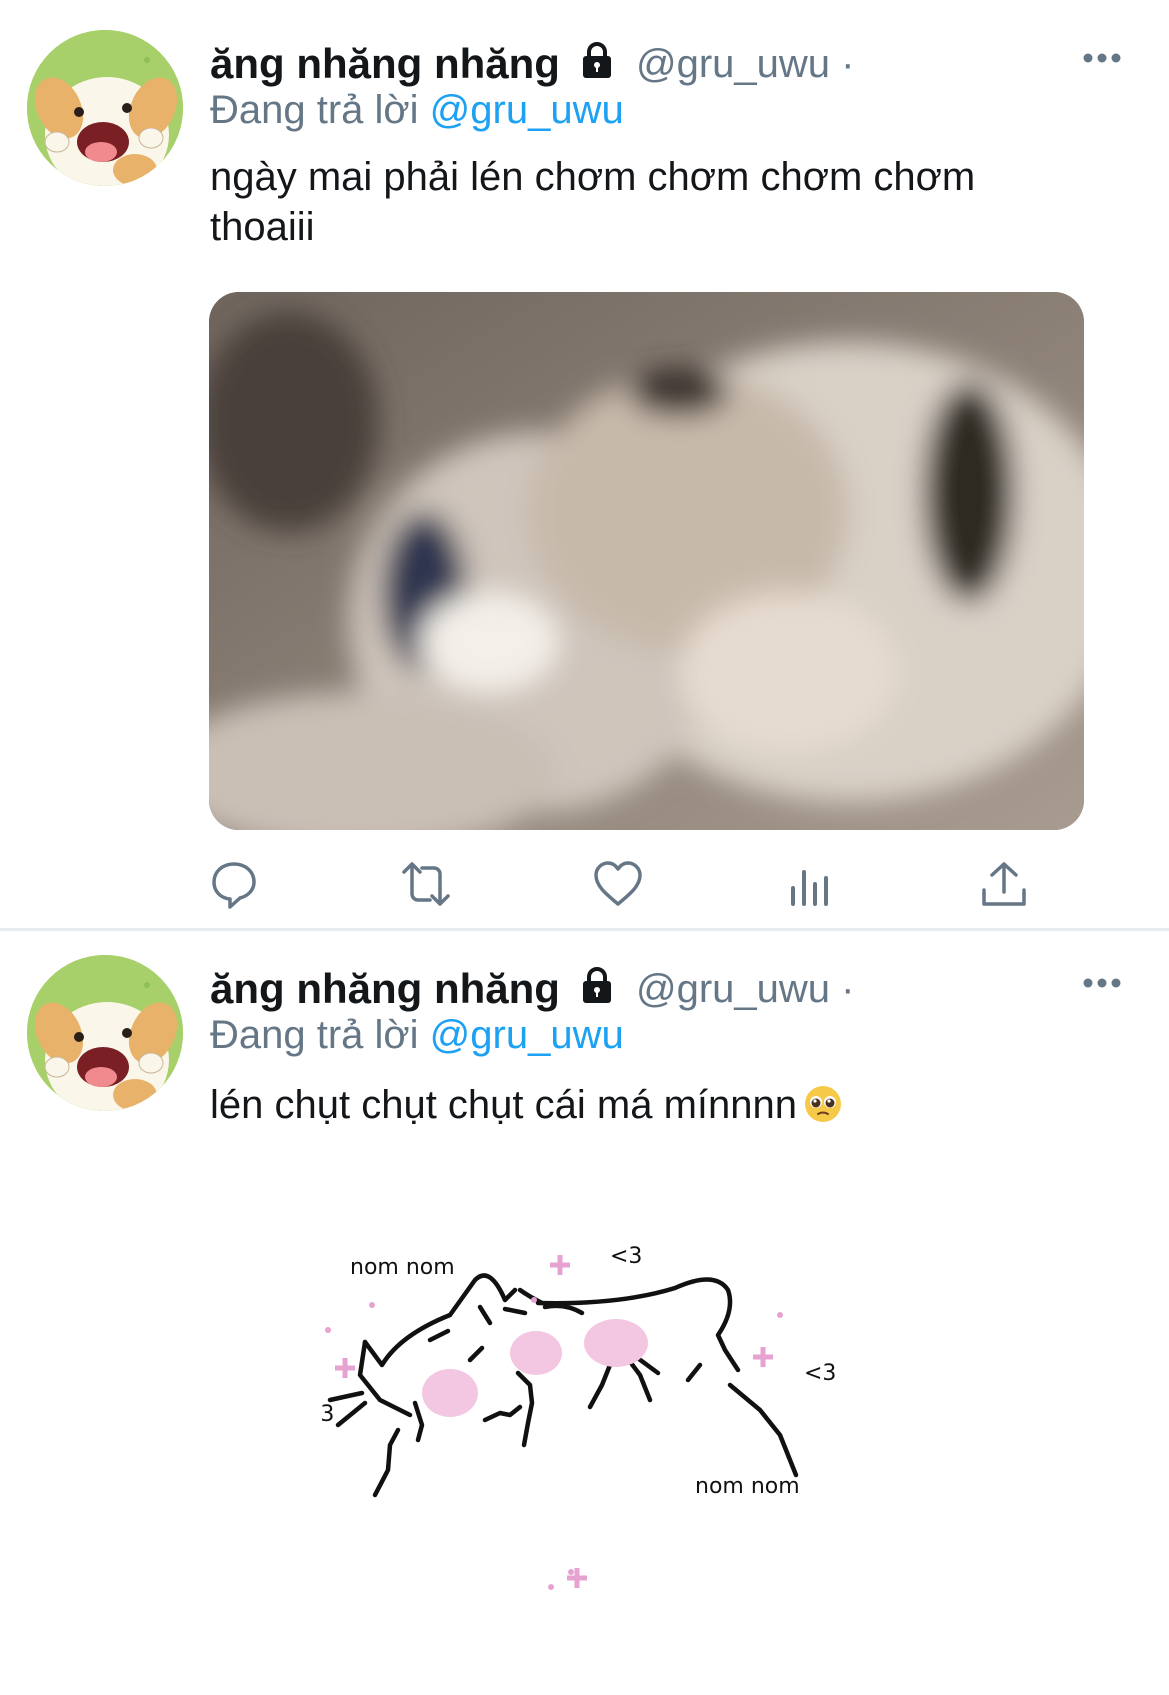 The height and width of the screenshot is (1695, 1169). Describe the element at coordinates (426, 884) in the screenshot. I see `retweet-icon` at that location.